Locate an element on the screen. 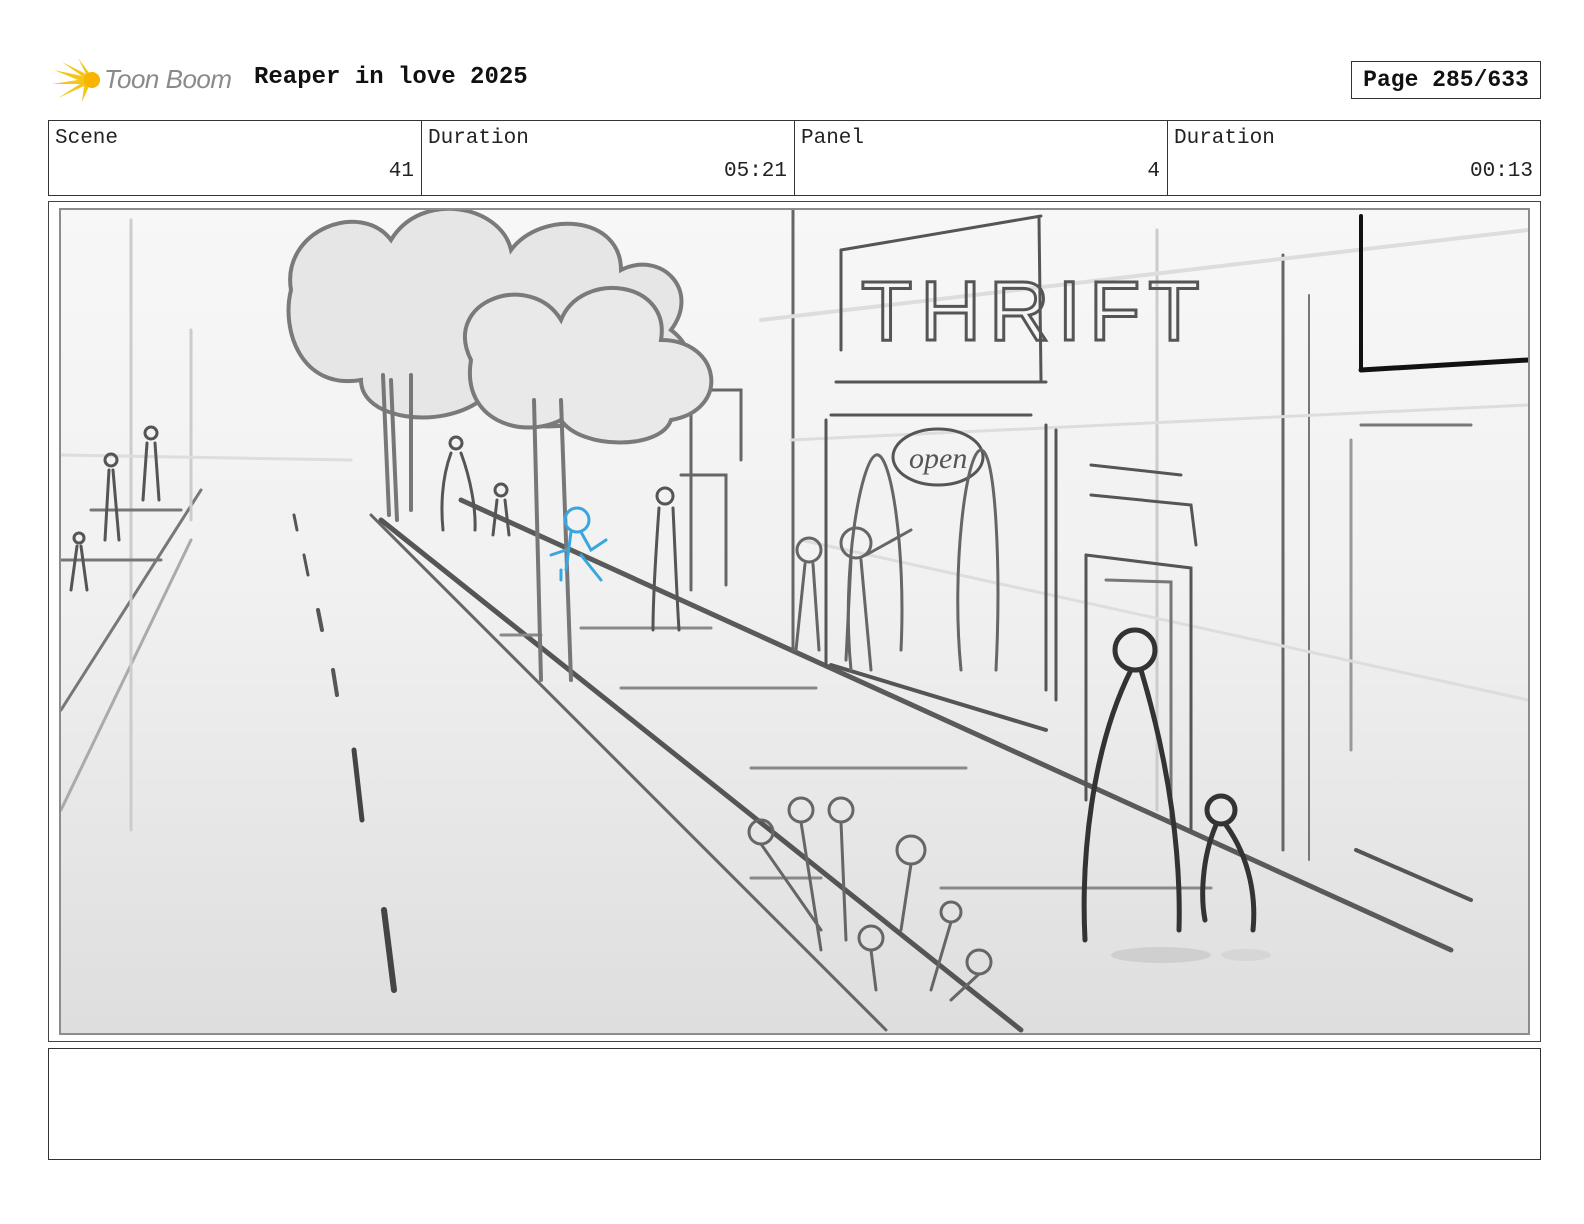  project-title: Reaper in love 2025 is located at coordinates (391, 77).